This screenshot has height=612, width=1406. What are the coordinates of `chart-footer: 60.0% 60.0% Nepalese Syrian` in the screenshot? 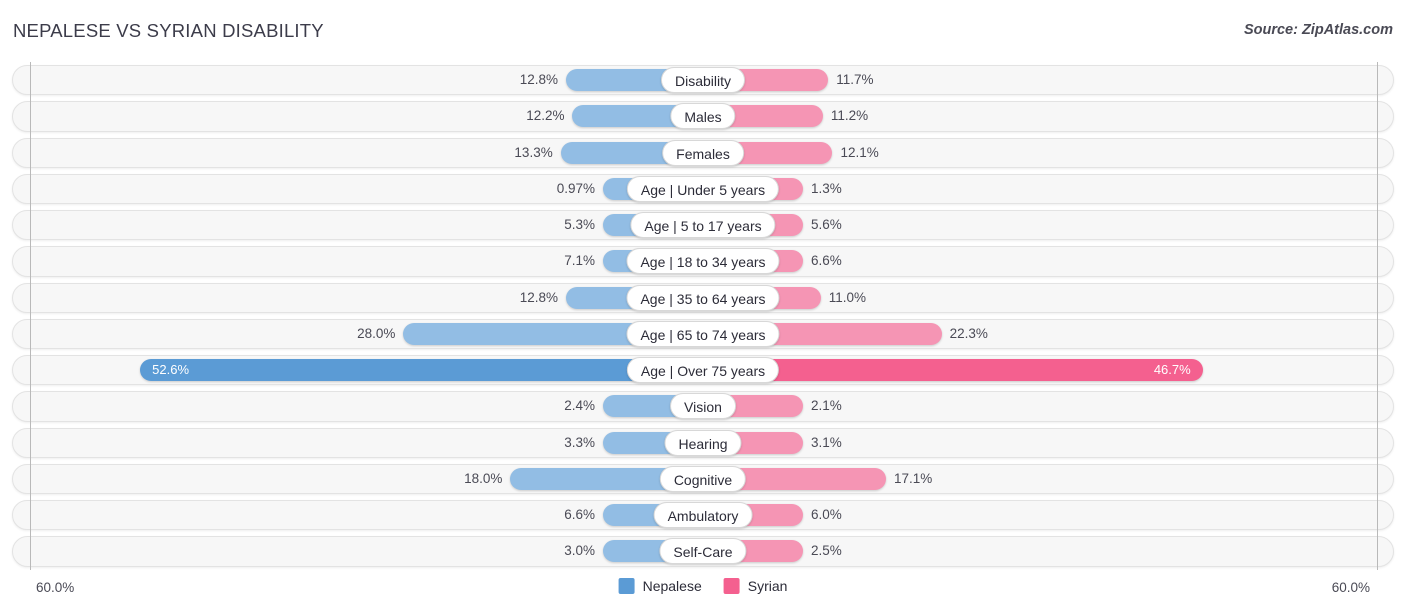 It's located at (703, 591).